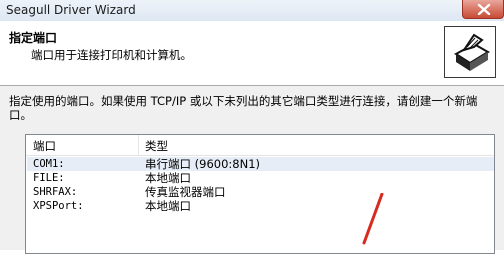 The height and width of the screenshot is (254, 504). What do you see at coordinates (470, 52) in the screenshot?
I see `printer-icon` at bounding box center [470, 52].